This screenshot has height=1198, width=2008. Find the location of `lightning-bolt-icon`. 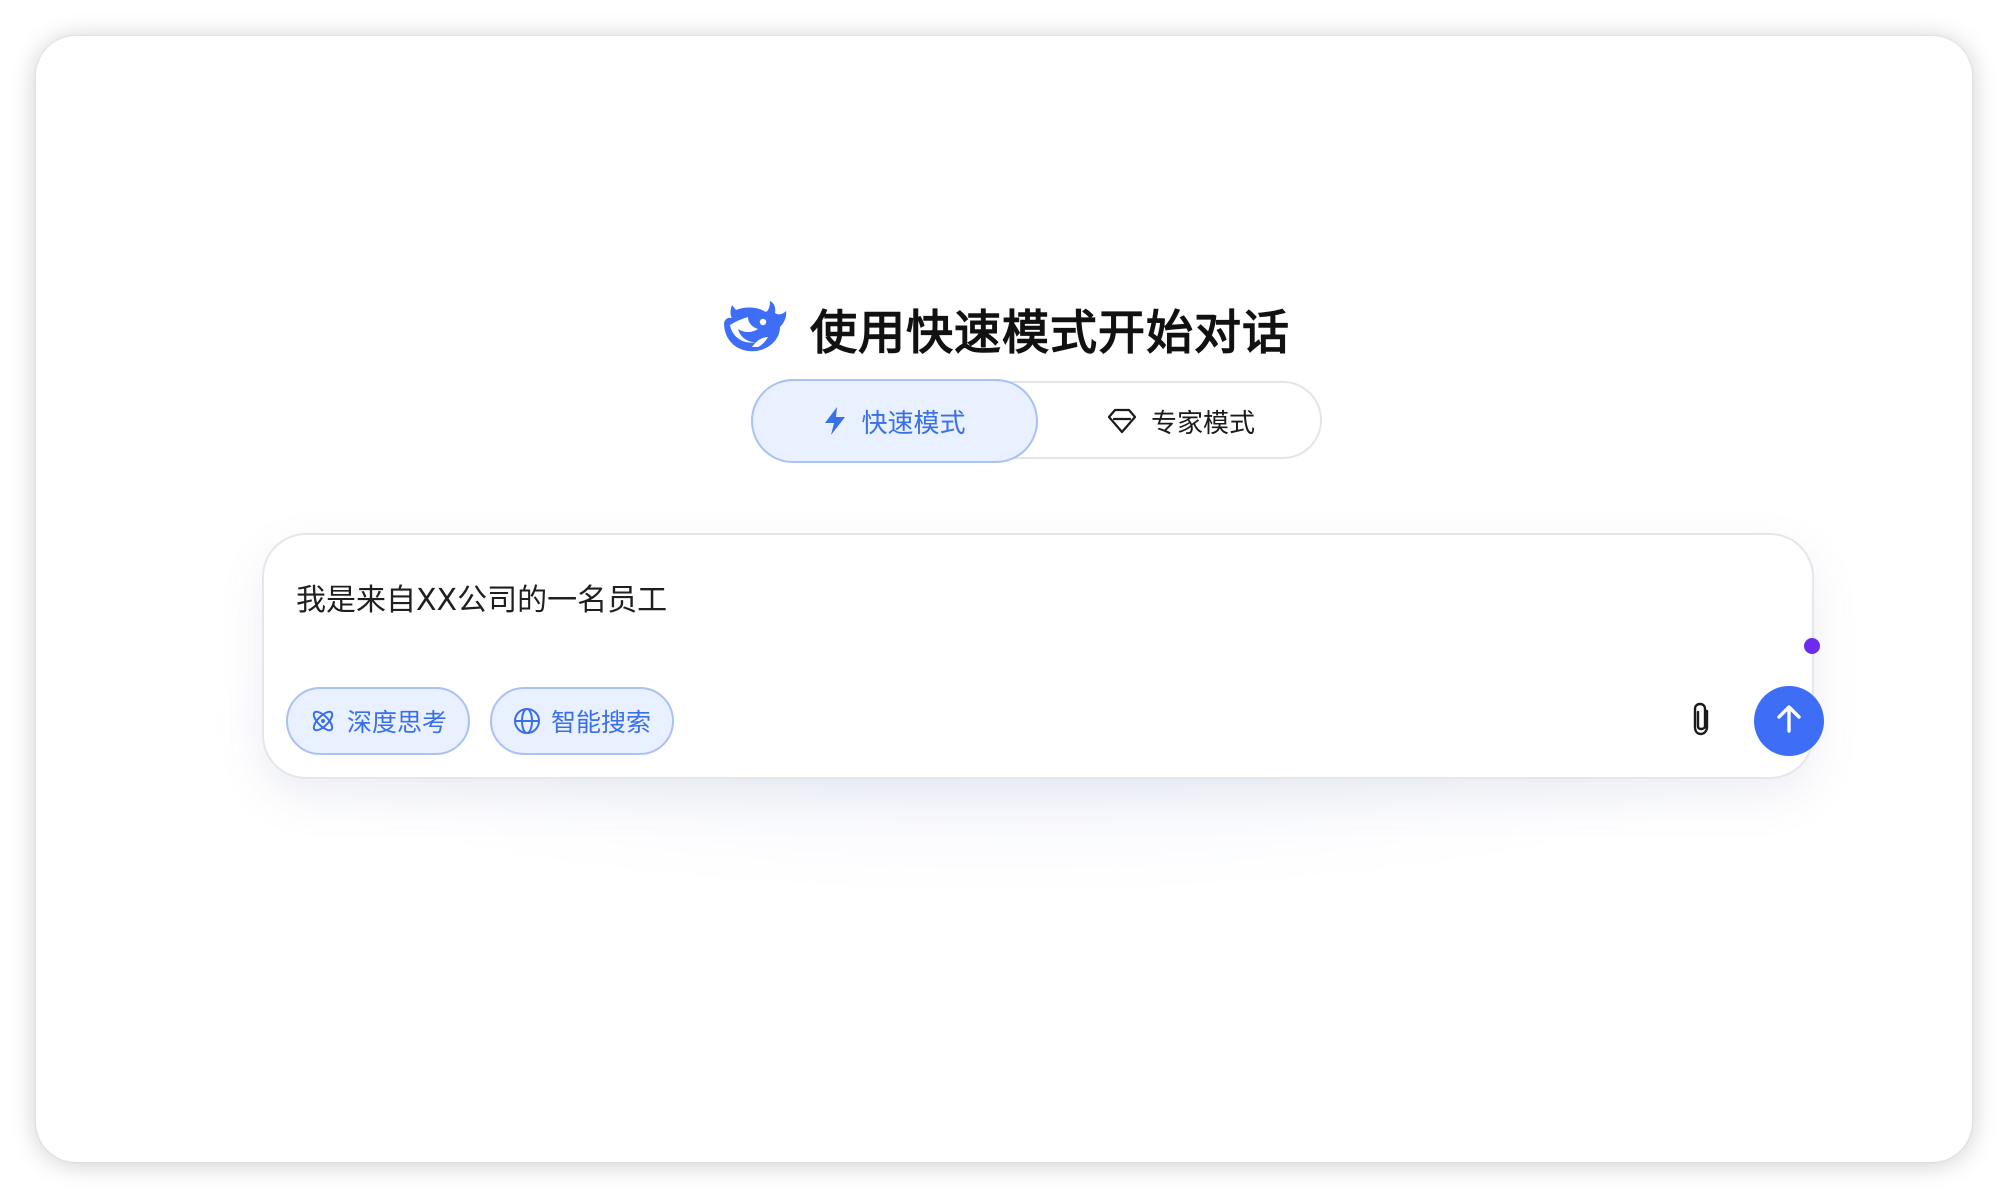

lightning-bolt-icon is located at coordinates (835, 421).